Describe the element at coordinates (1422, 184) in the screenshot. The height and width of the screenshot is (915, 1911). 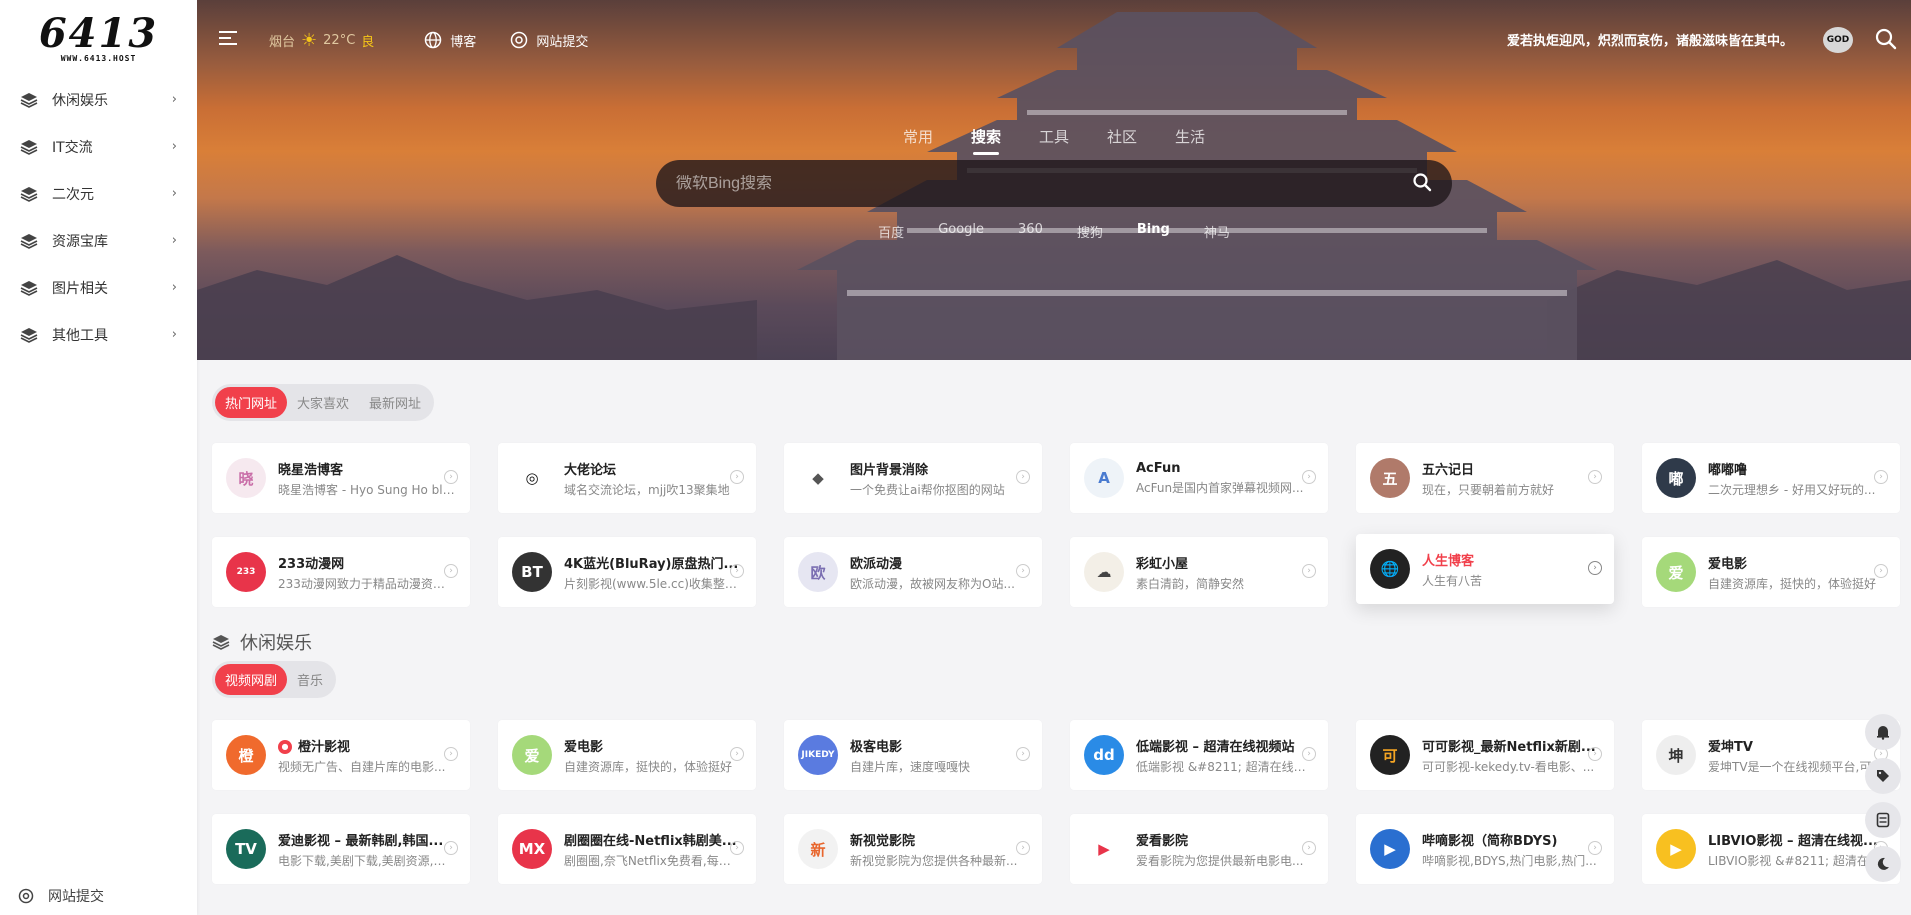
I see `search-submit-icon` at that location.